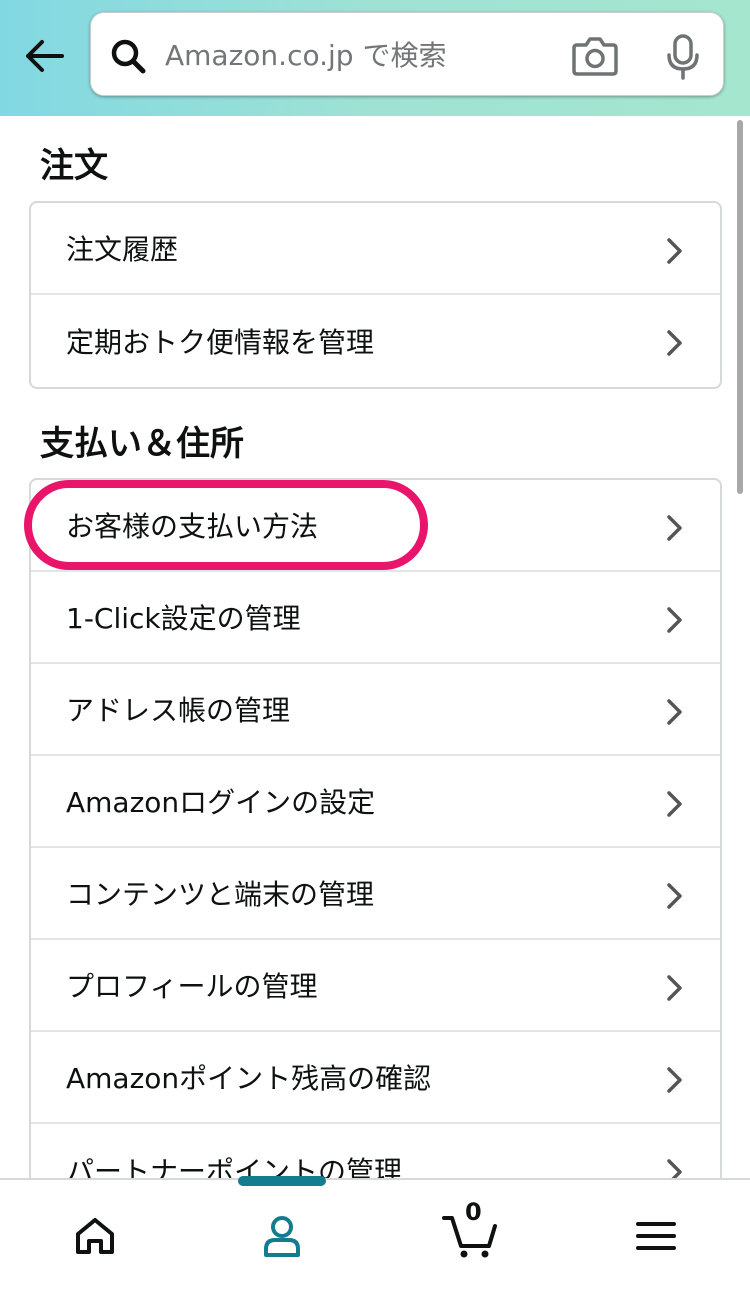 The image size is (750, 1290). I want to click on menu-item-label: アドレス帳の管理, so click(178, 710).